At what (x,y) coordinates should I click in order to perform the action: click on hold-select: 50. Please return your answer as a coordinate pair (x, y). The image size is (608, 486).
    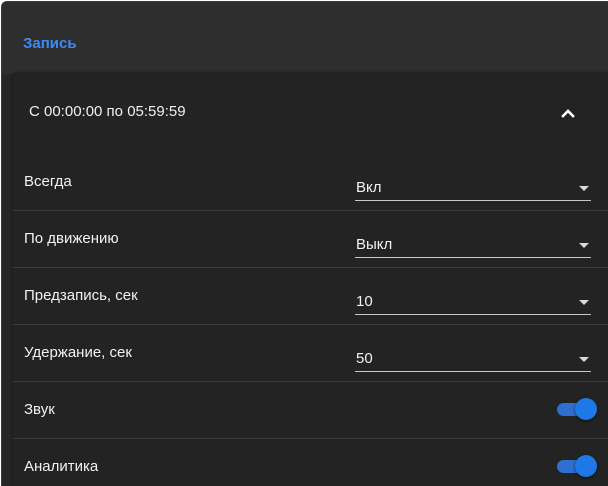
    Looking at the image, I should click on (473, 357).